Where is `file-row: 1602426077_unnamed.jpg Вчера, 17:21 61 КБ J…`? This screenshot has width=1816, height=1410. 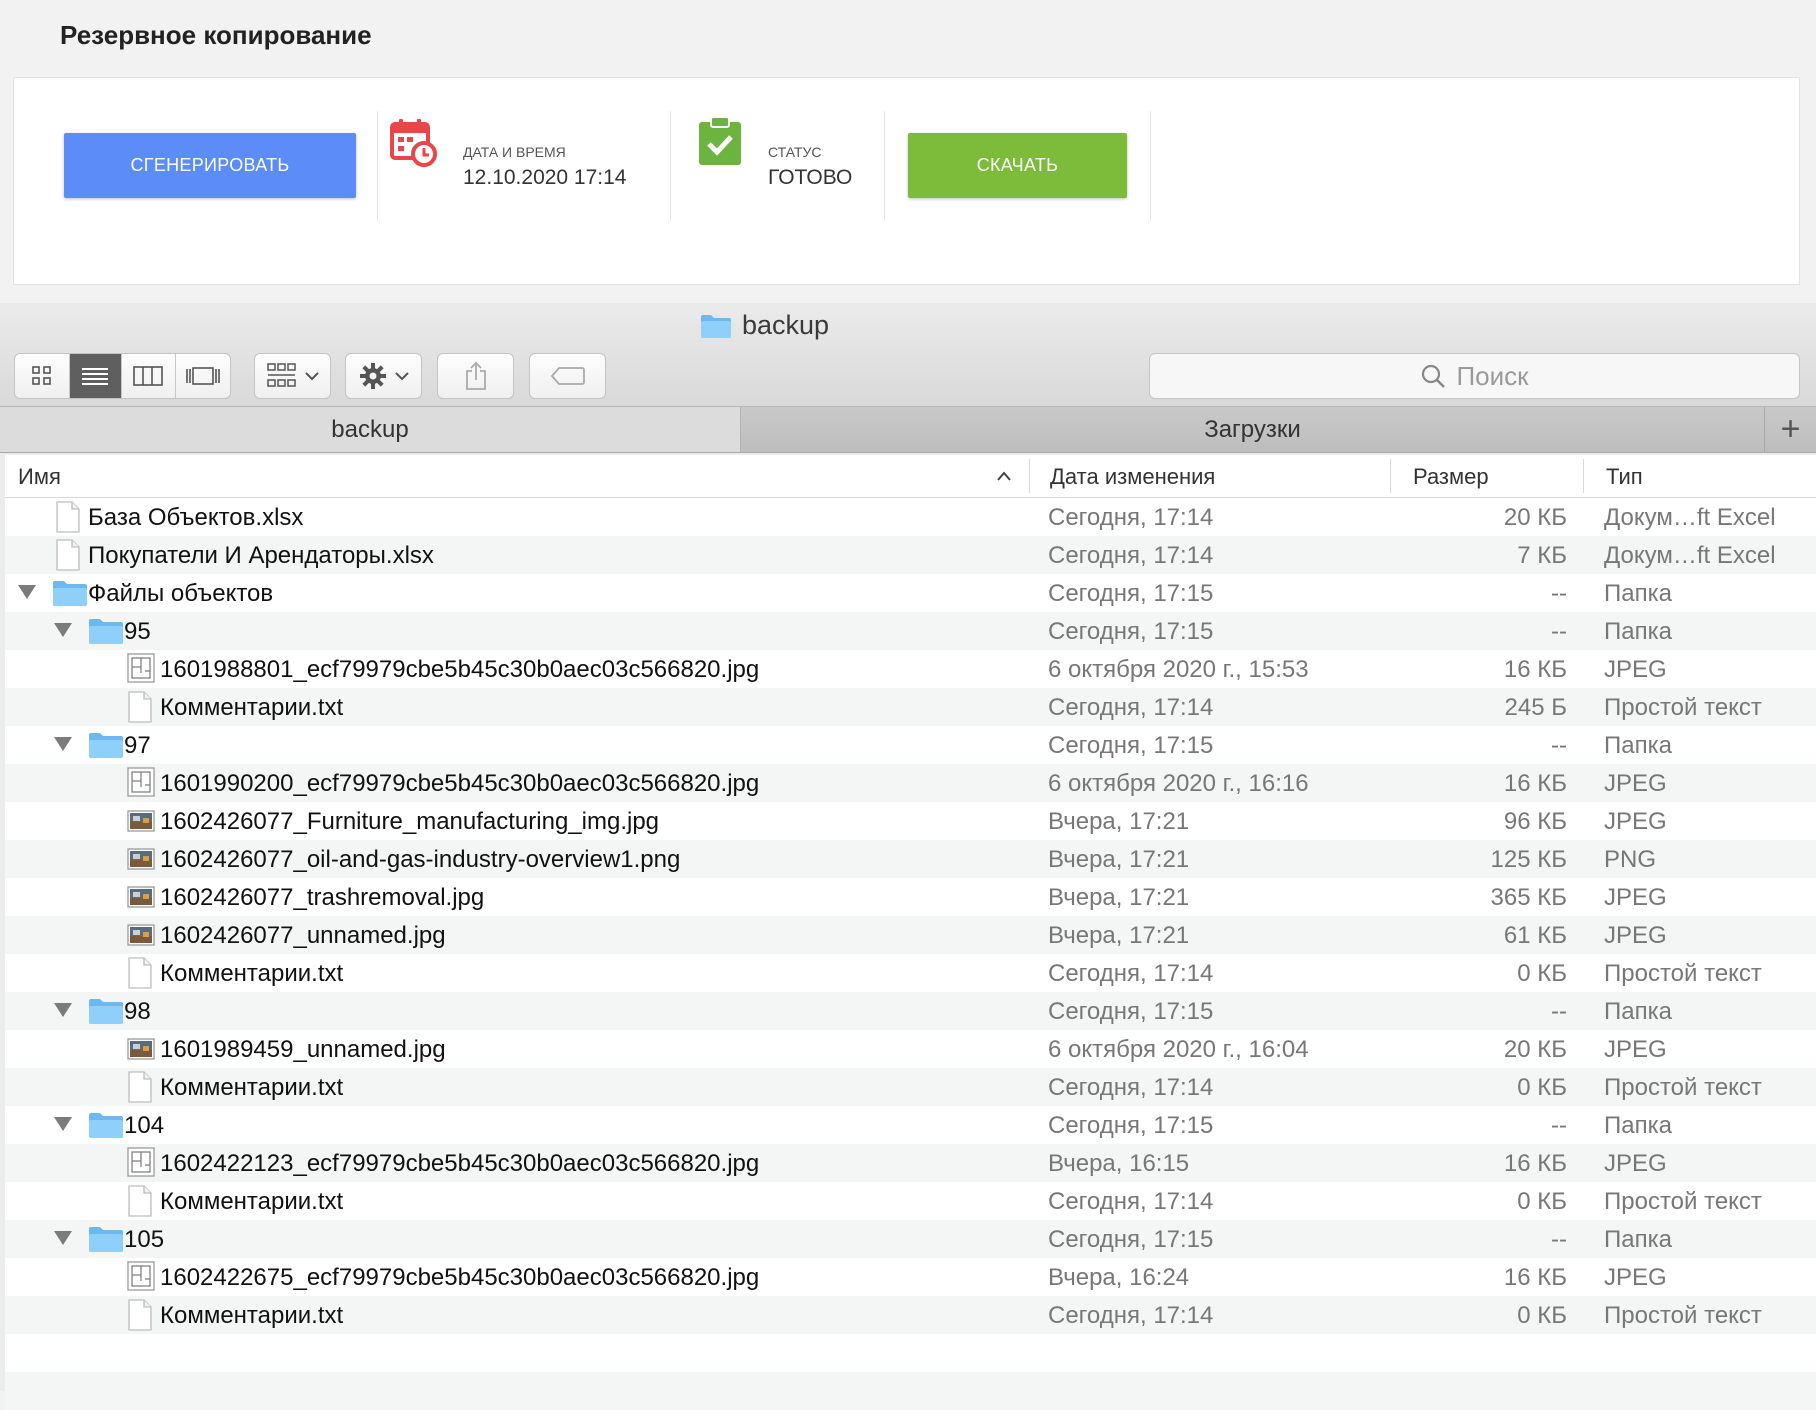
file-row: 1602426077_unnamed.jpg Вчера, 17:21 61 КБ J… is located at coordinates (910, 935).